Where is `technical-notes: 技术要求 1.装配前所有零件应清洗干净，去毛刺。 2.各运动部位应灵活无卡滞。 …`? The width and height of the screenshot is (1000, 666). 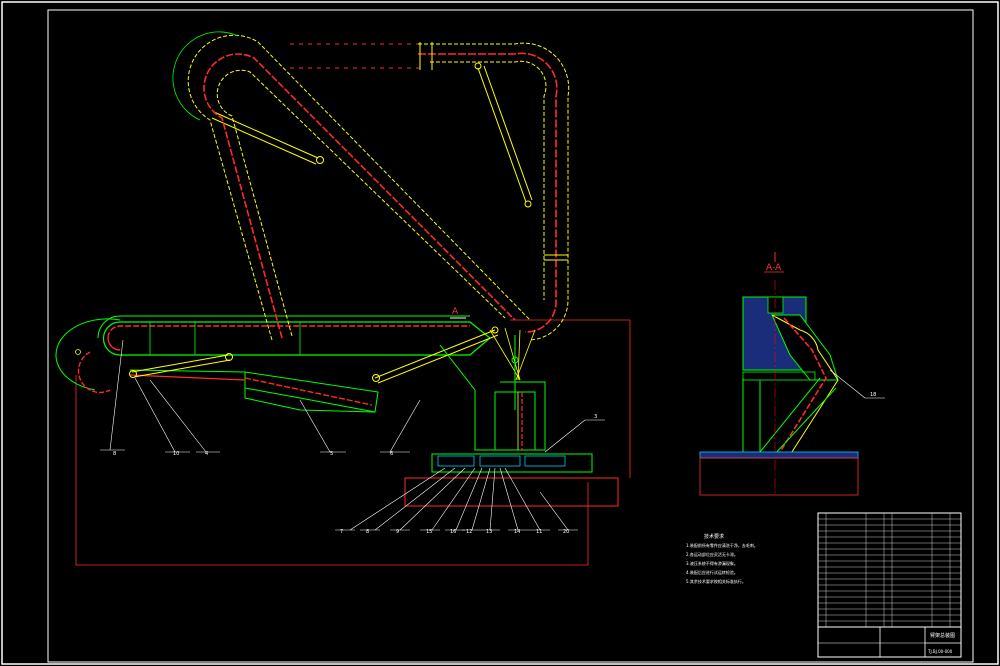 technical-notes: 技术要求 1.装配前所有零件应清洗干净，去毛刺。 2.各运动部位应灵活无卡滞。 … is located at coordinates (722, 558).